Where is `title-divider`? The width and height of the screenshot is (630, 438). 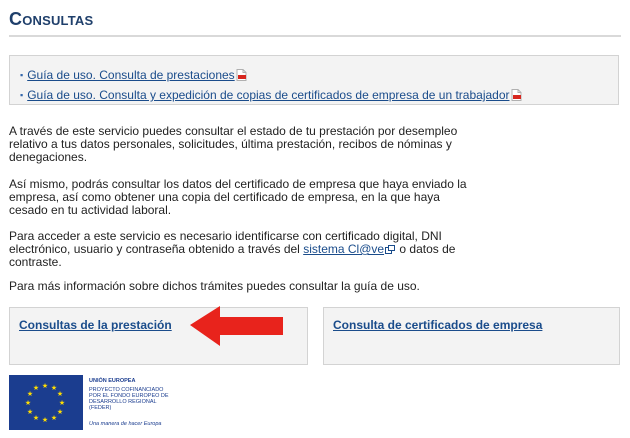 title-divider is located at coordinates (315, 36).